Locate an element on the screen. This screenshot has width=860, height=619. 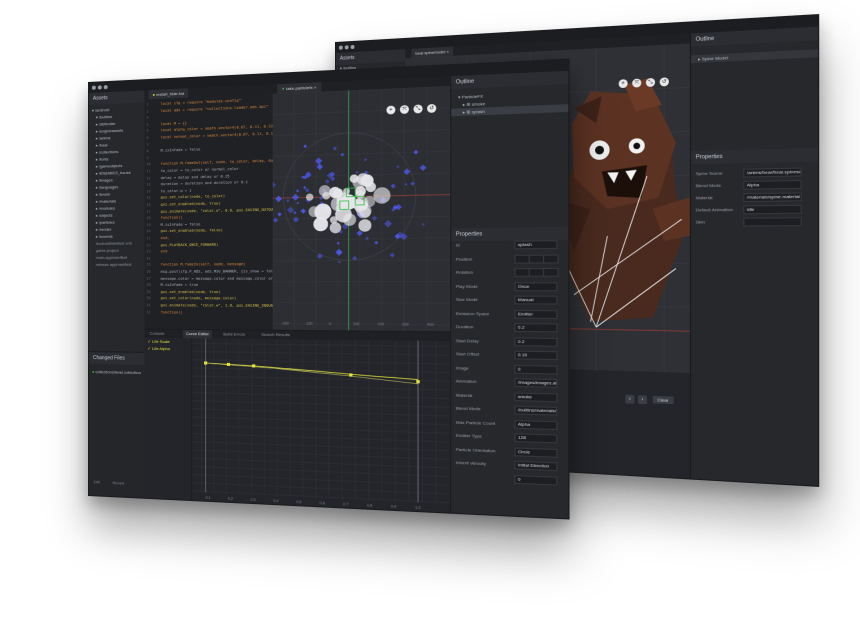
prop-label: Size Mode is located at coordinates (467, 299).